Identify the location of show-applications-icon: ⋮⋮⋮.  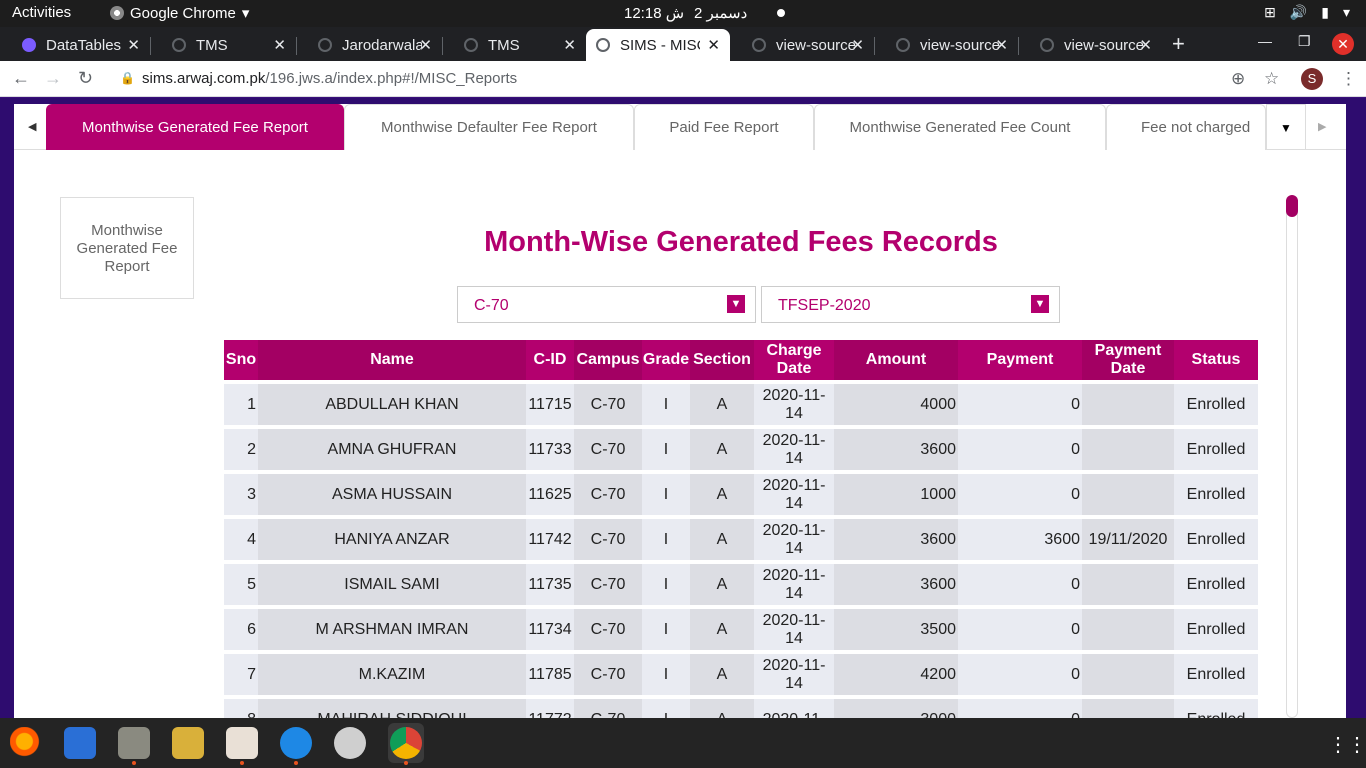
(1347, 744).